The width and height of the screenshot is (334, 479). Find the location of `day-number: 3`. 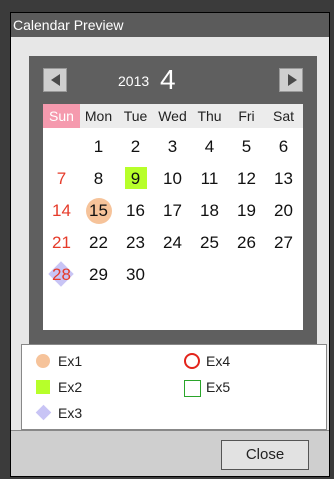

day-number: 3 is located at coordinates (172, 146).